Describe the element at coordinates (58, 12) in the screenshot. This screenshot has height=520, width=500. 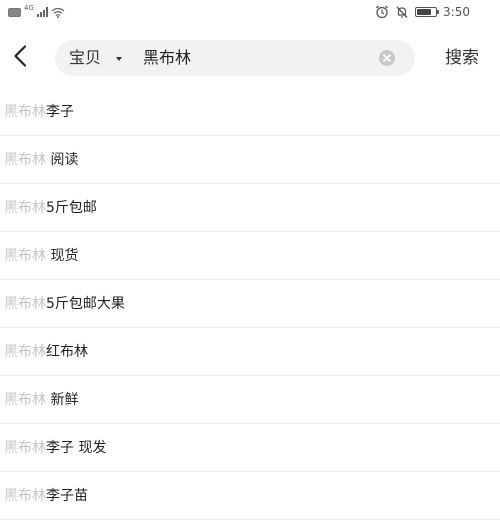
I see `wifi-icon` at that location.